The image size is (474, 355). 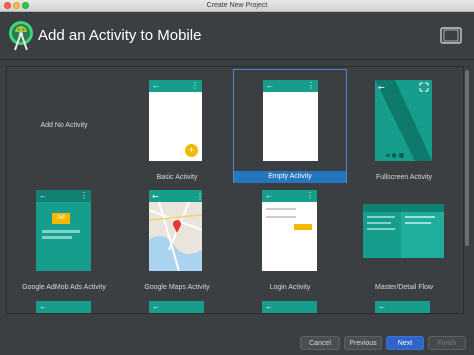 I want to click on sign-in-button-placeholder, so click(x=303, y=227).